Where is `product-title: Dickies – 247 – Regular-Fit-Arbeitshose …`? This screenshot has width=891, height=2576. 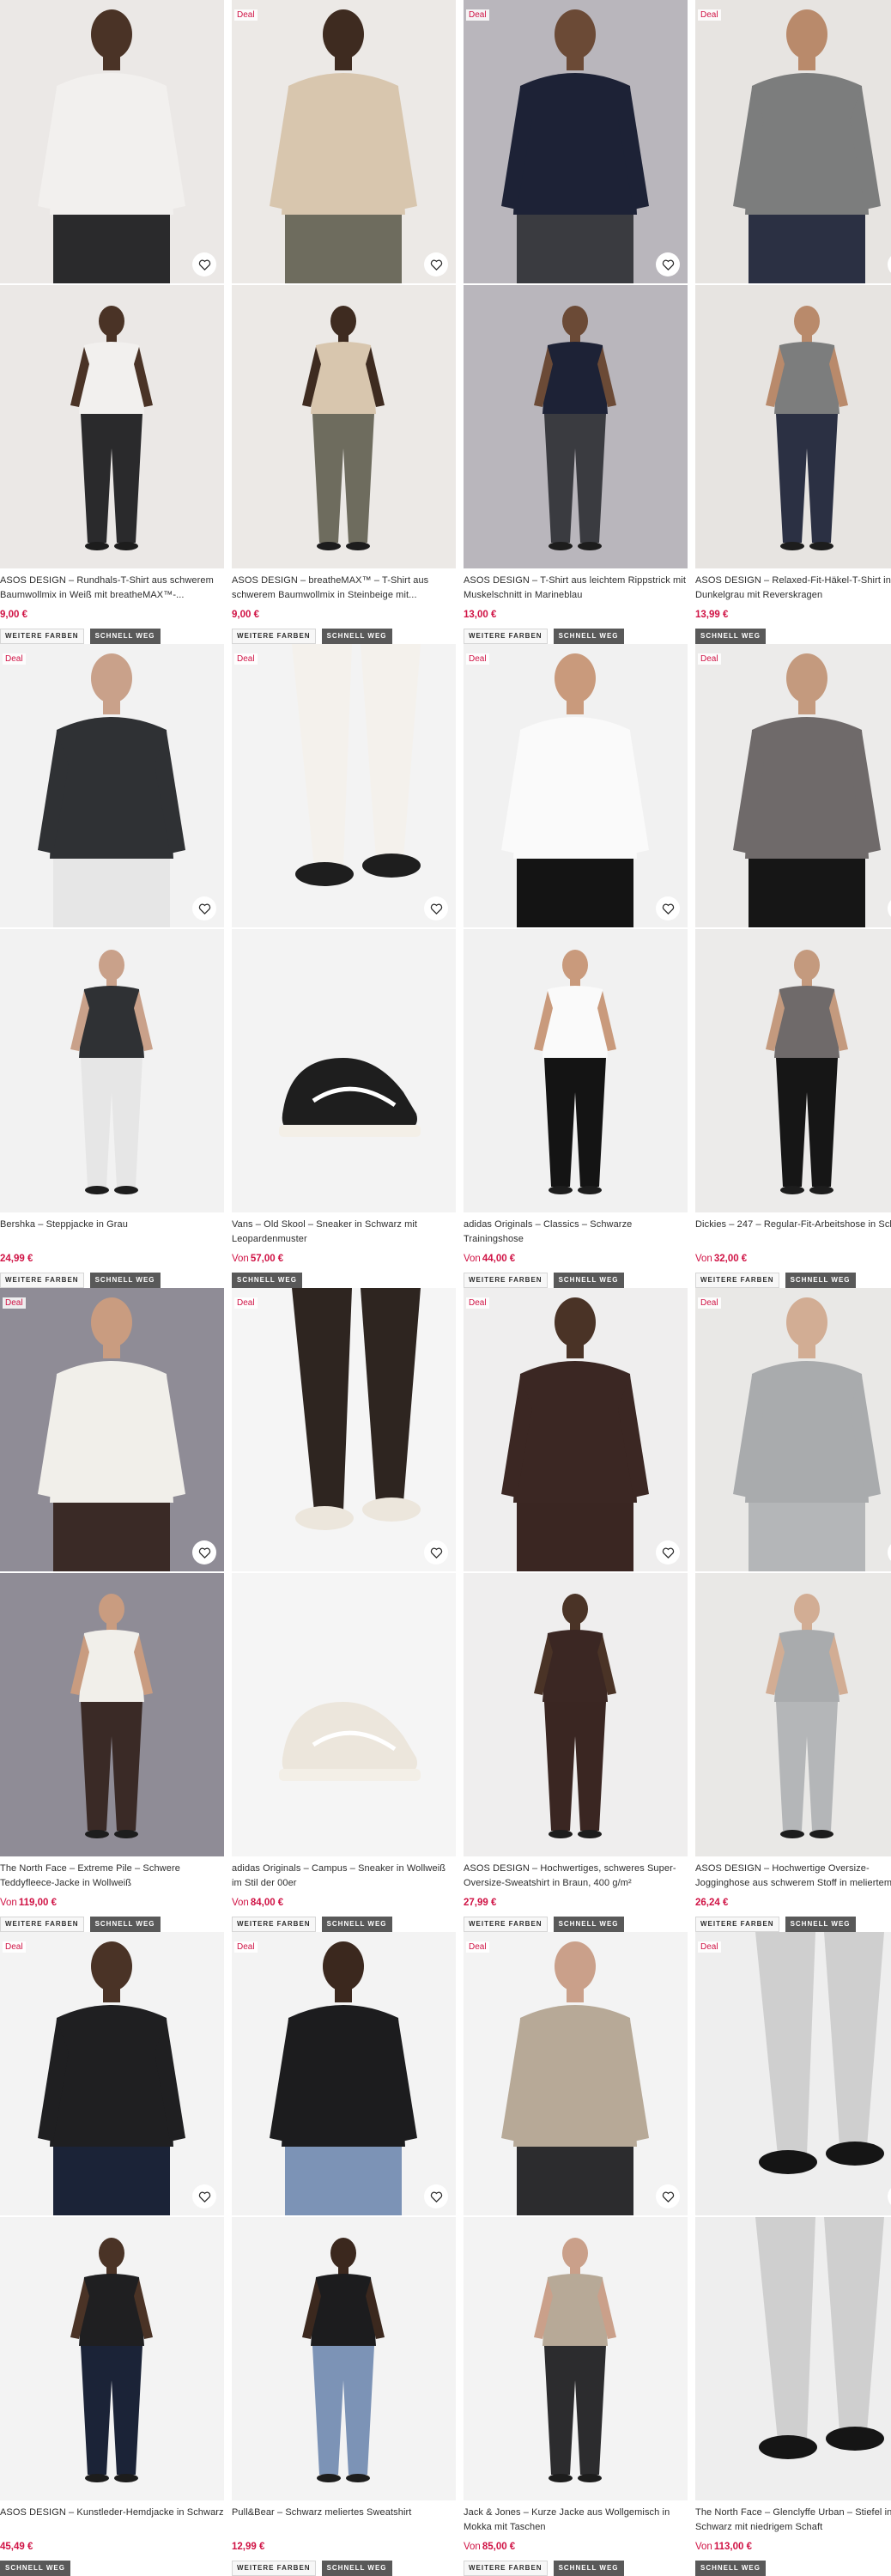
product-title: Dickies – 247 – Regular-Fit-Arbeitshose … is located at coordinates (793, 1232).